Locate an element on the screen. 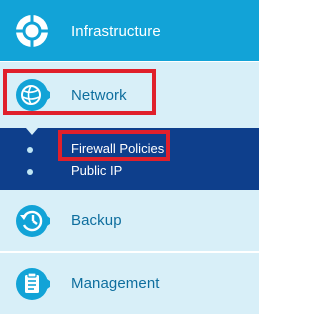 The height and width of the screenshot is (314, 320). clock-backup-icon is located at coordinates (32, 221).